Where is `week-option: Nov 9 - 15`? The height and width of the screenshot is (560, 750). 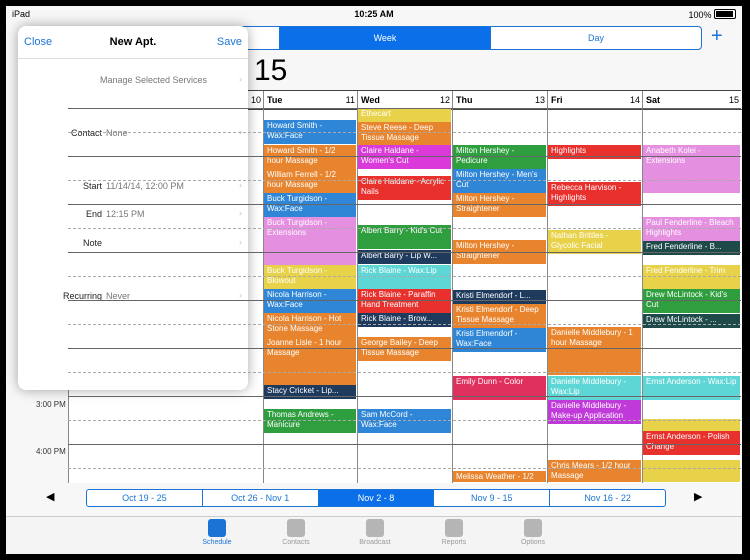
week-option: Nov 9 - 15 is located at coordinates (491, 498).